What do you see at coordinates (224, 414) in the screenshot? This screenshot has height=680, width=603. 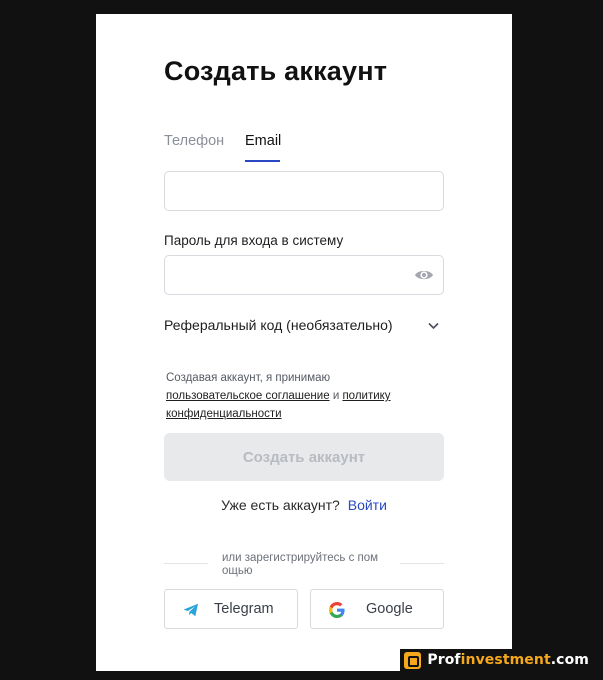 I see `privacy-policy-link-cont: конфиденциальности` at bounding box center [224, 414].